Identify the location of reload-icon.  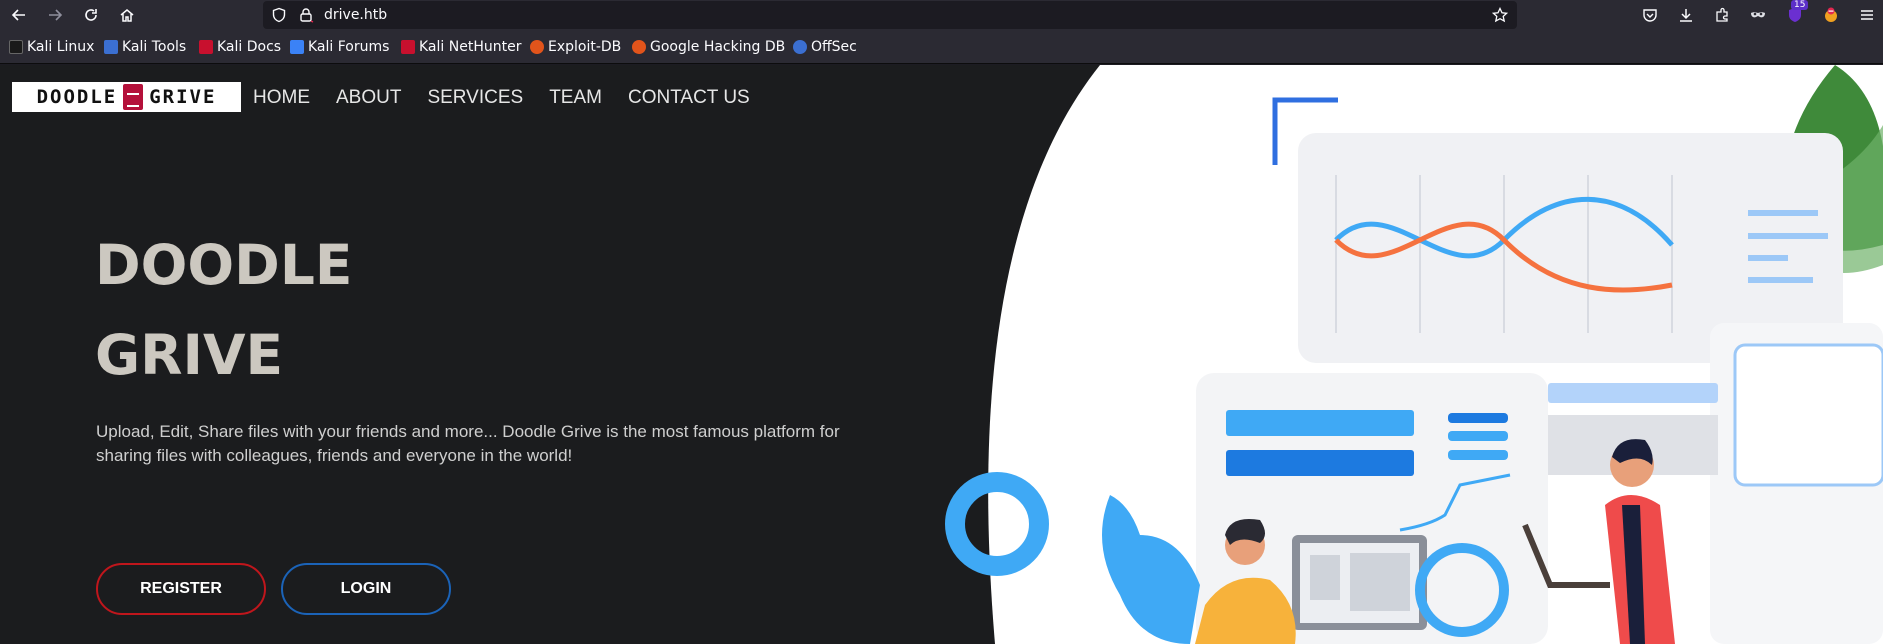
(91, 15).